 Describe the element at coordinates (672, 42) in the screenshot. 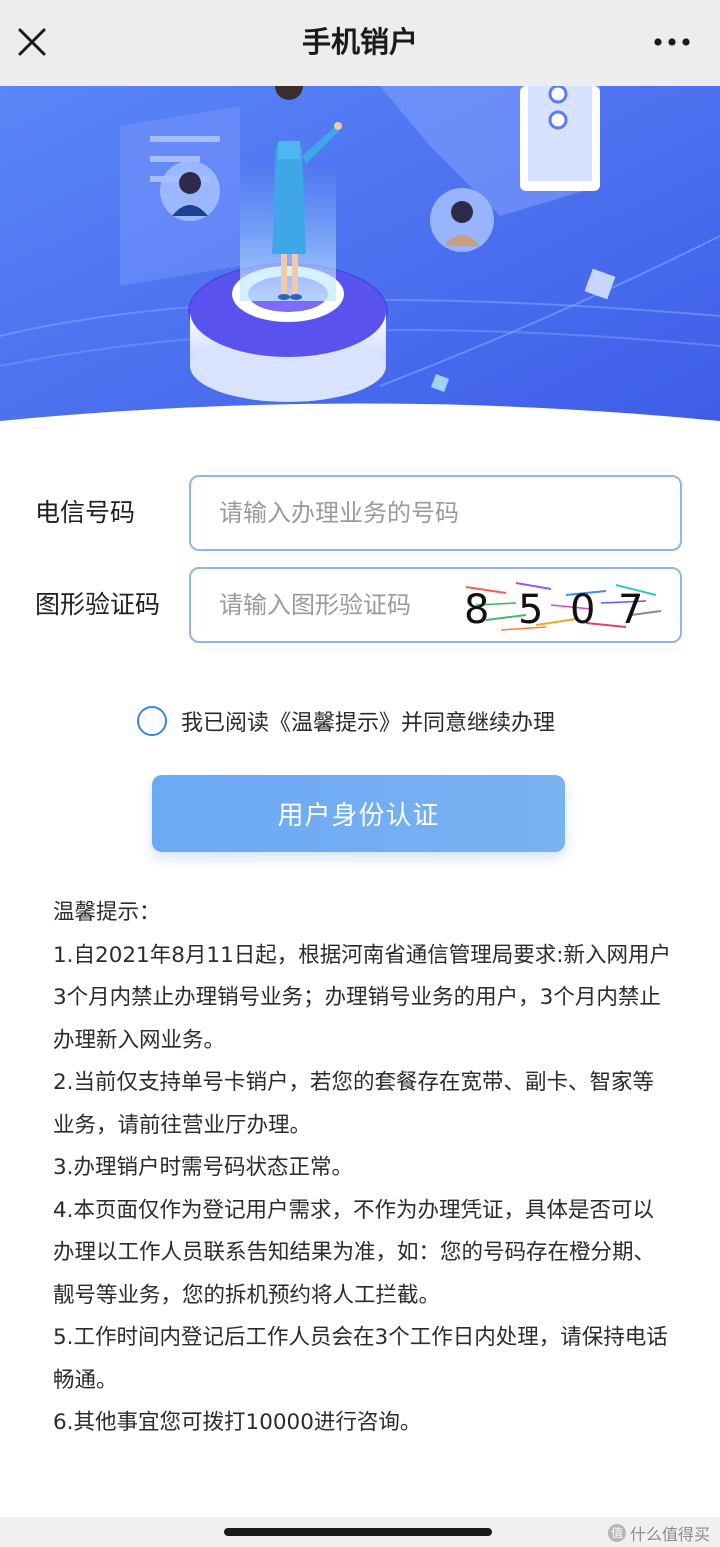

I see `more-dots-icon` at that location.